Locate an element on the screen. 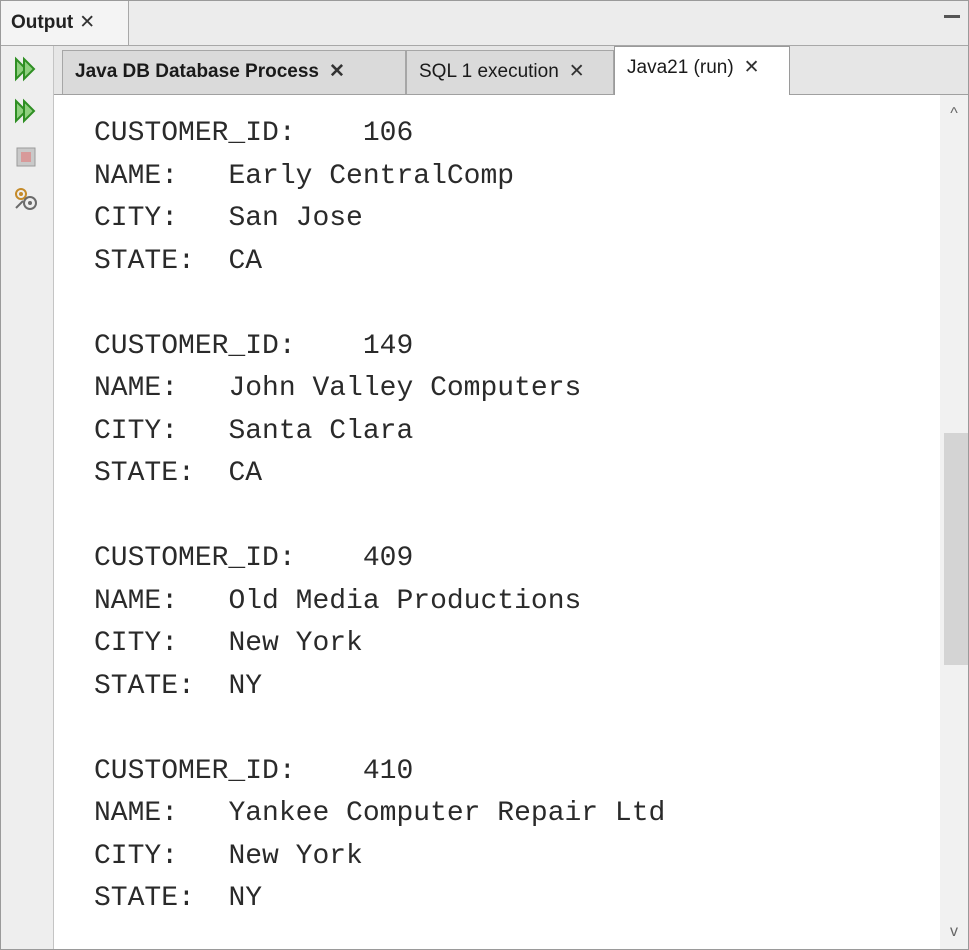 The height and width of the screenshot is (950, 969). rerun-with-input-icon is located at coordinates (26, 111).